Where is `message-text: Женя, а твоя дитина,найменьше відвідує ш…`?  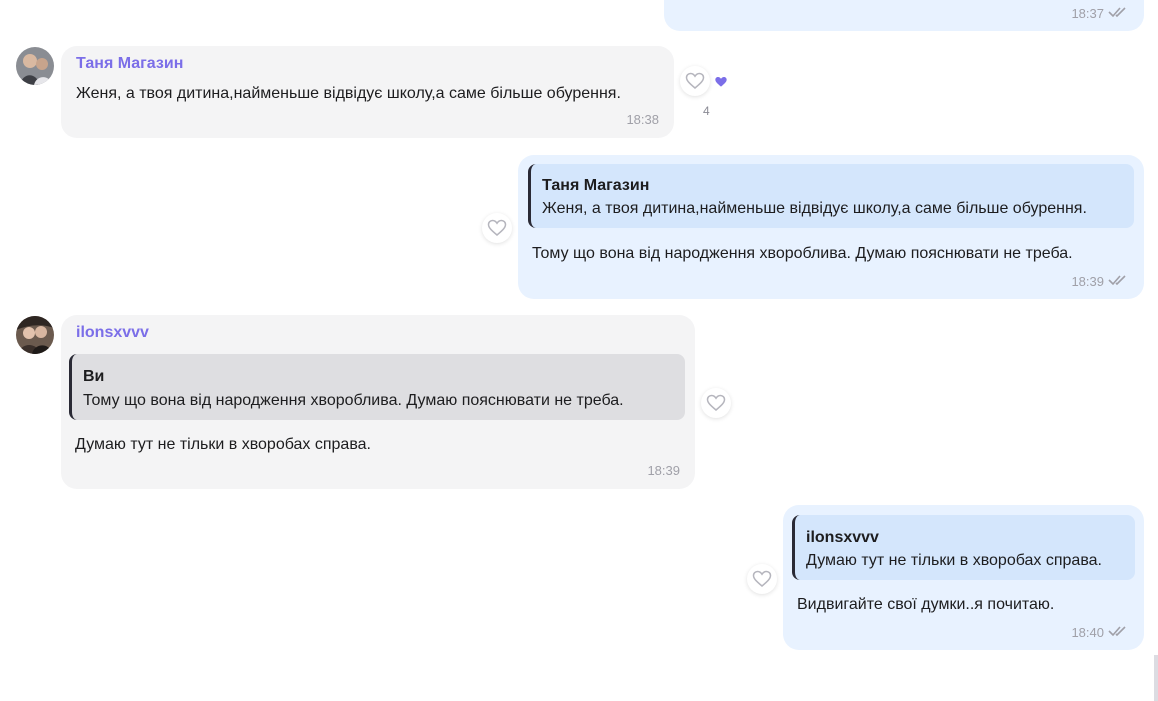 message-text: Женя, а твоя дитина,найменьше відвідує ш… is located at coordinates (348, 93).